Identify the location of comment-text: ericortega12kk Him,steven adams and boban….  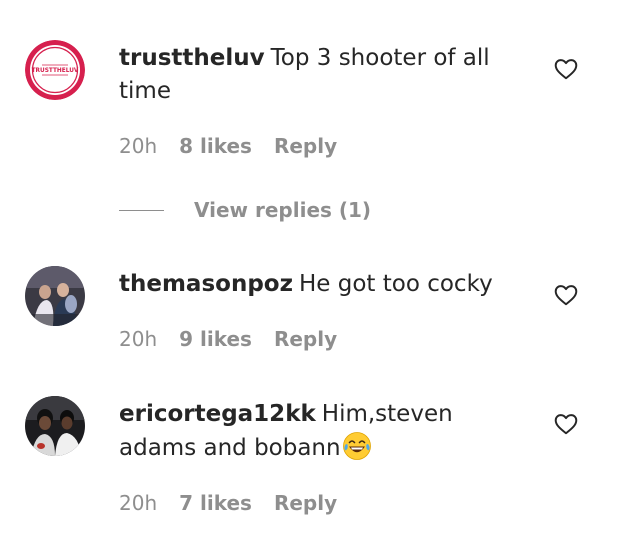
(319, 431).